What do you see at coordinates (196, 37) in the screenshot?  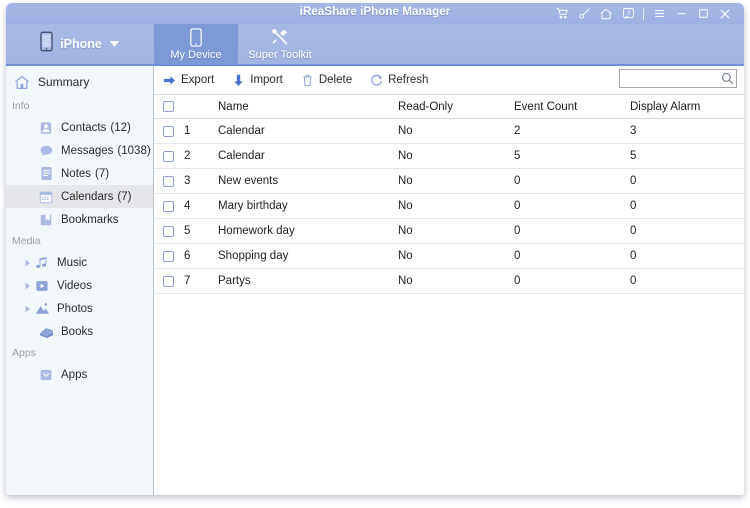 I see `device-icon` at bounding box center [196, 37].